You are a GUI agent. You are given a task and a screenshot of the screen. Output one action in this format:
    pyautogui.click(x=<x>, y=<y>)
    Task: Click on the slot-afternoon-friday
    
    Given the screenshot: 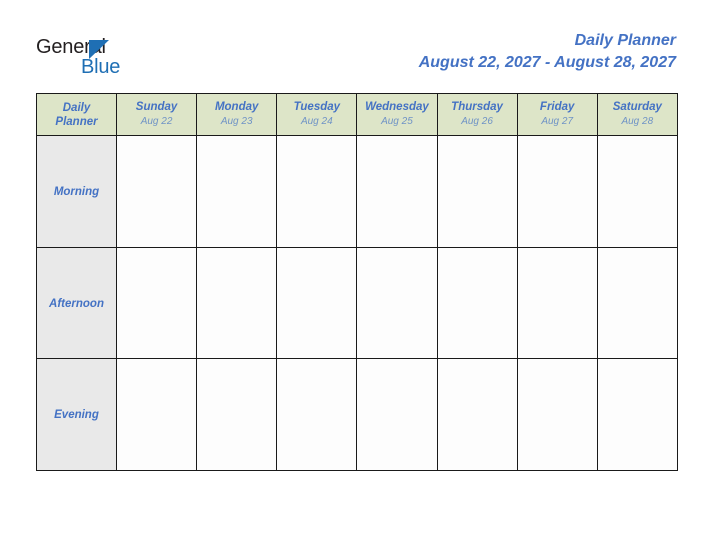 What is the action you would take?
    pyautogui.click(x=557, y=303)
    